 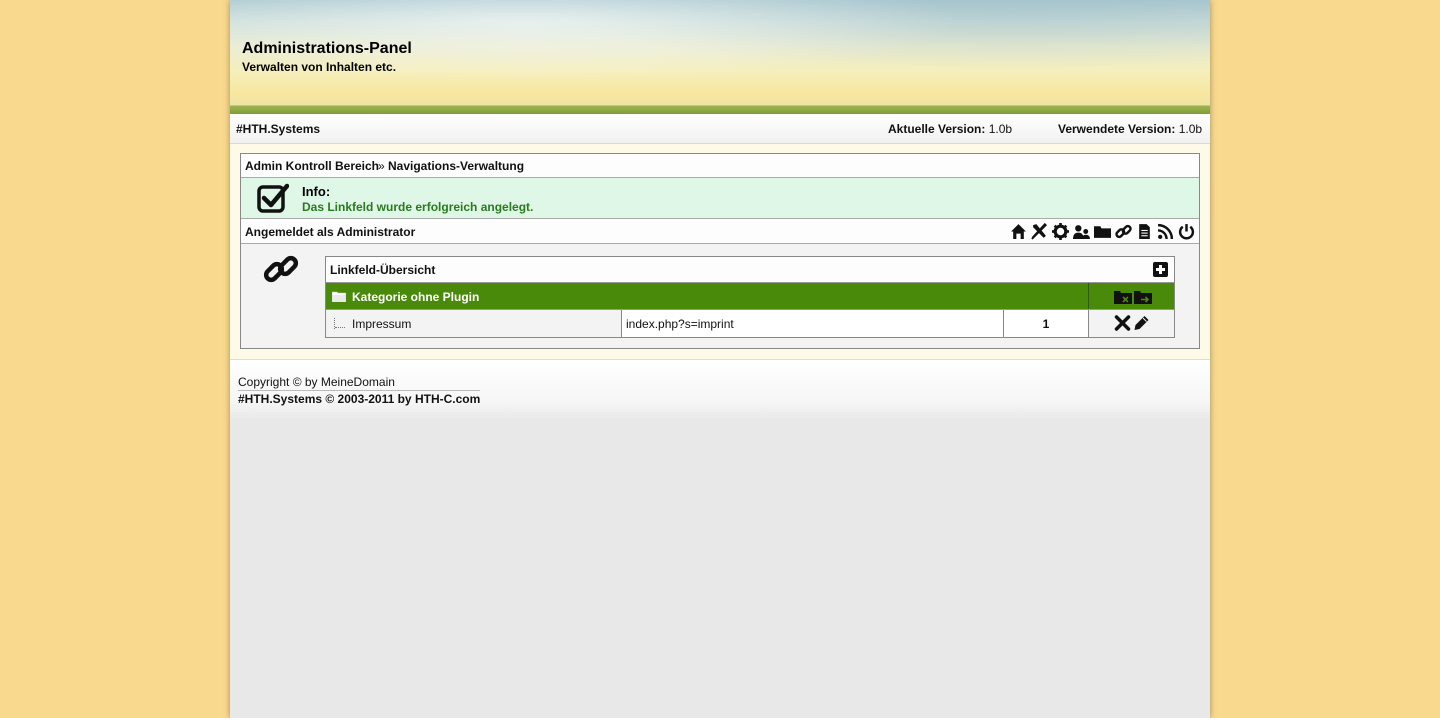 I want to click on category-row: Kategorie ohne Plugin, so click(x=750, y=296).